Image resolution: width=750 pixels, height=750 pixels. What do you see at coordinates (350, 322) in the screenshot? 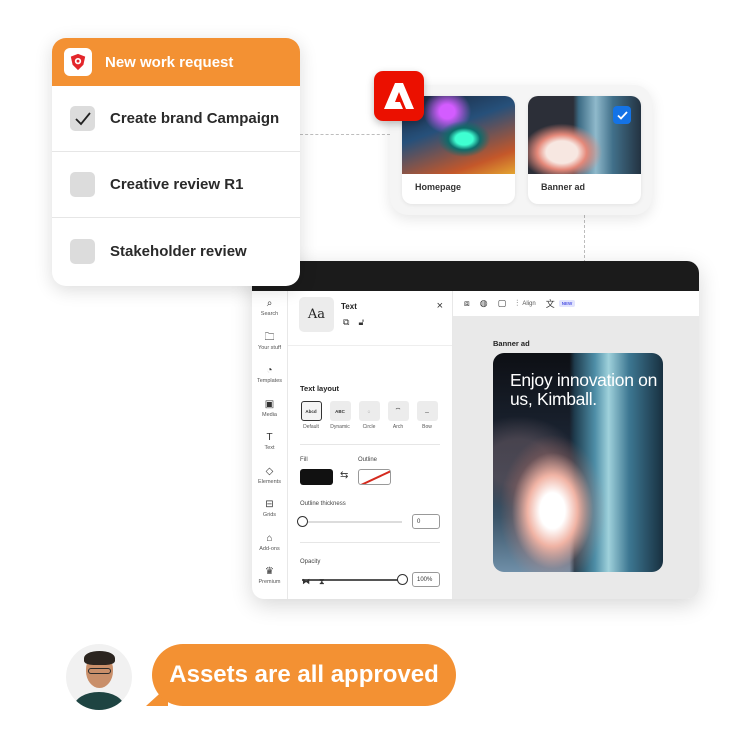
I see `duplicate-icon: ⧉` at bounding box center [350, 322].